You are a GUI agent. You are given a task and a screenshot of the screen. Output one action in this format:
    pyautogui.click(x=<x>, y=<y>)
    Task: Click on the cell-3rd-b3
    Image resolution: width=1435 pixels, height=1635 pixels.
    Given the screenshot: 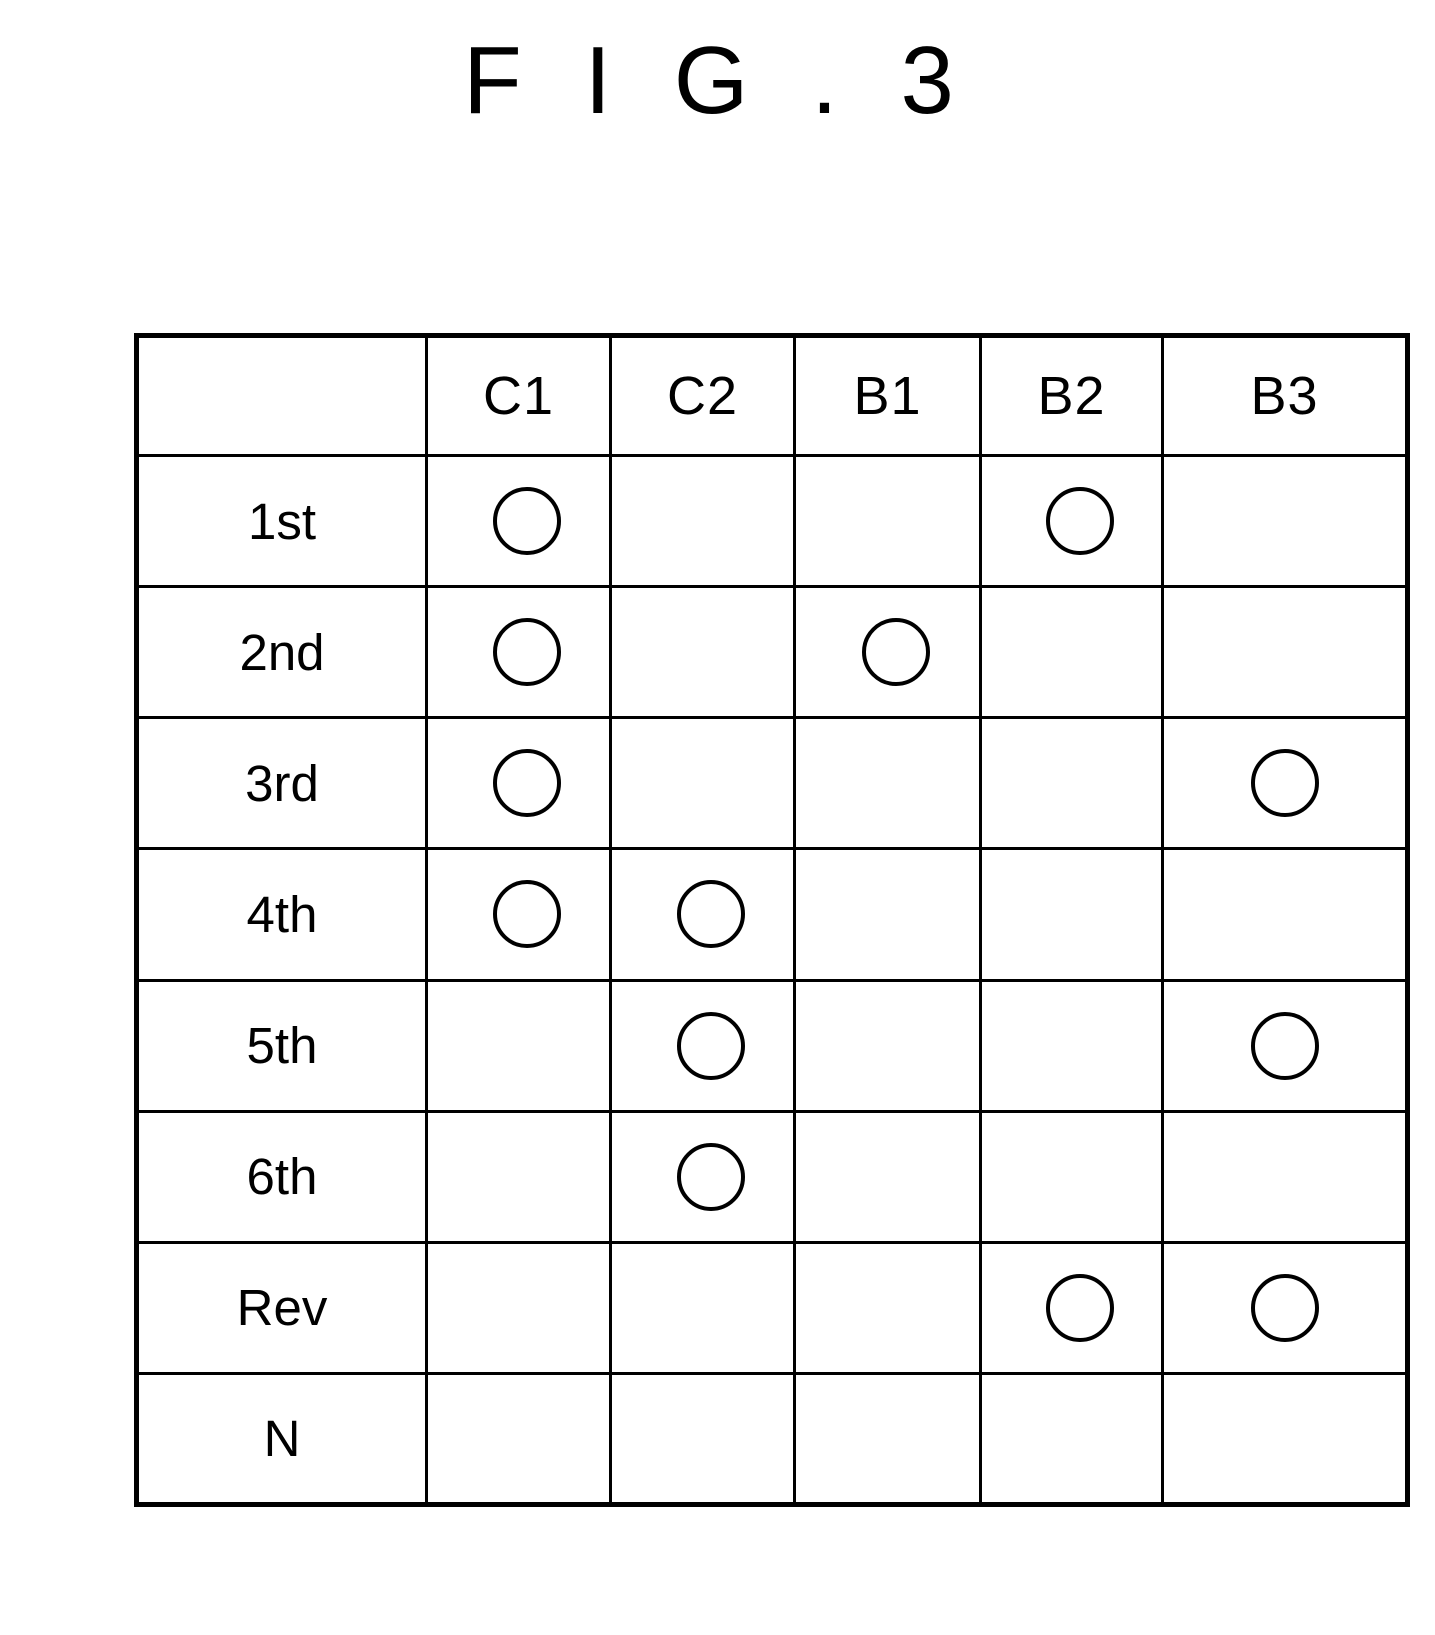 What is the action you would take?
    pyautogui.click(x=1285, y=783)
    